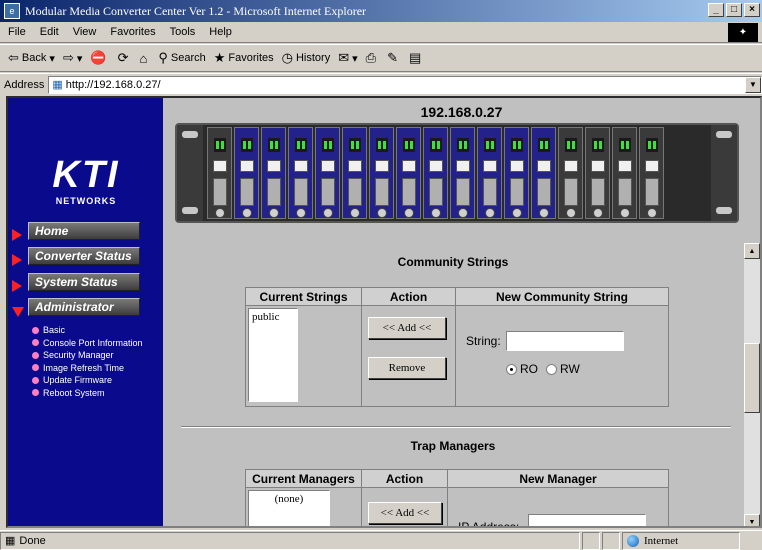 The height and width of the screenshot is (550, 762). Describe the element at coordinates (273, 355) in the screenshot. I see `current-strings-list: public` at that location.